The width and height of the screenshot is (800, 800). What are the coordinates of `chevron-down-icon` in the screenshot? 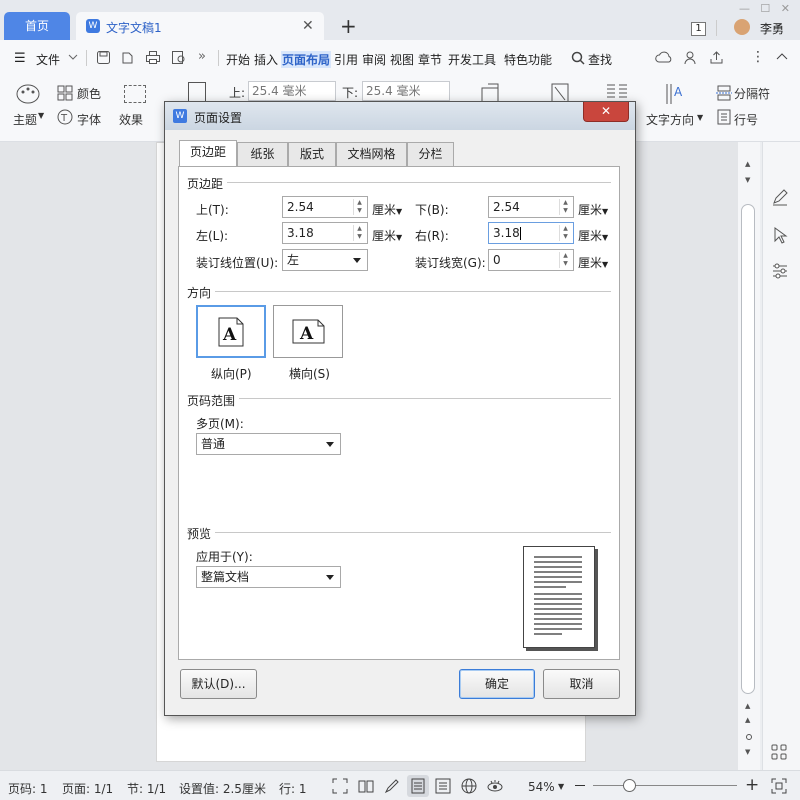 It's located at (73, 57).